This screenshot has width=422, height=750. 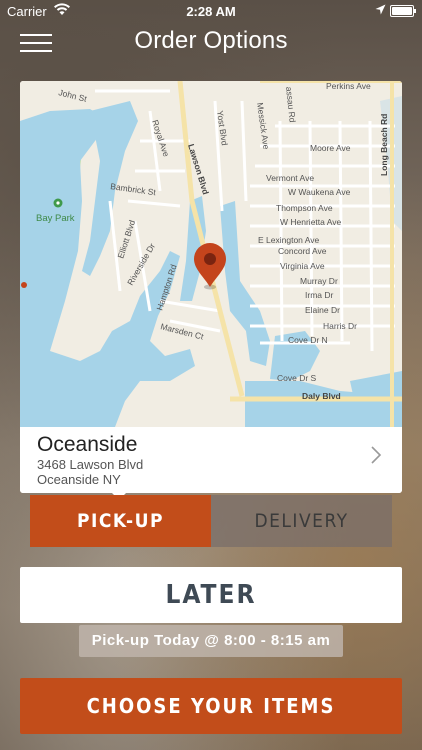 What do you see at coordinates (211, 40) in the screenshot?
I see `page-title: Order Options` at bounding box center [211, 40].